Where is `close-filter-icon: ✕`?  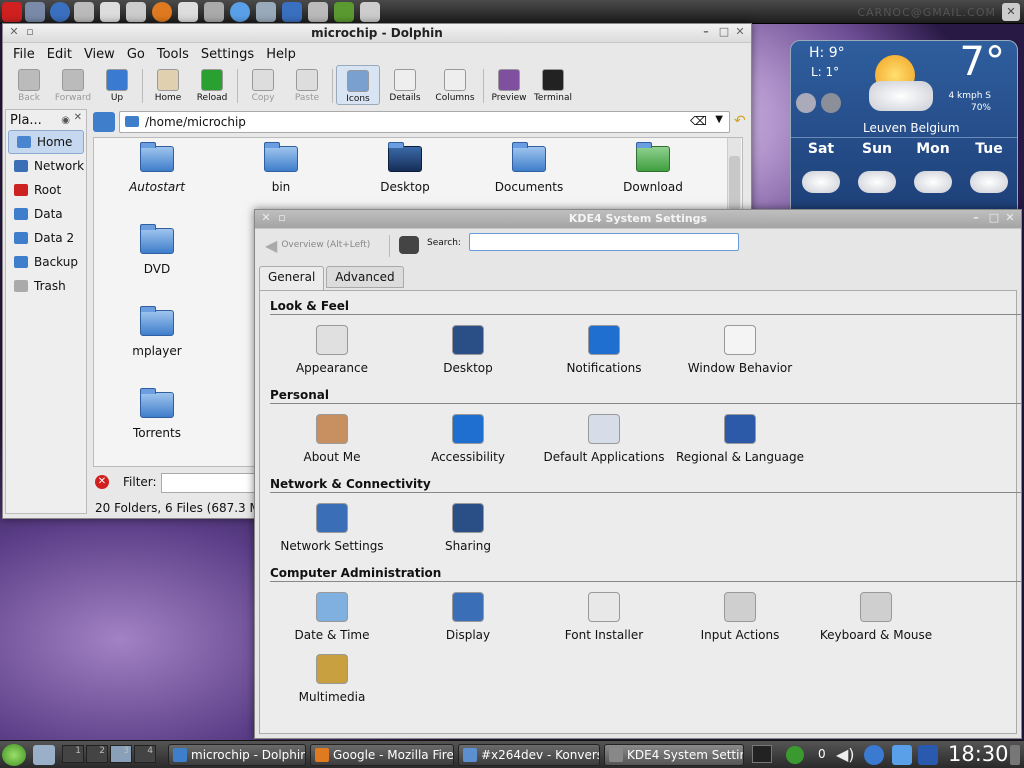 close-filter-icon: ✕ is located at coordinates (102, 482).